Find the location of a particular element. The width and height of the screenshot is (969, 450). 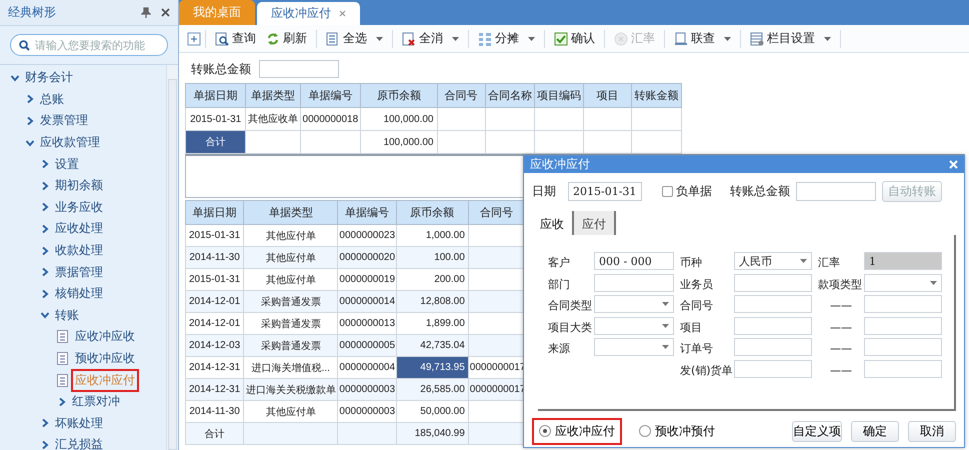

tree-item: 应收处理 is located at coordinates (79, 228).